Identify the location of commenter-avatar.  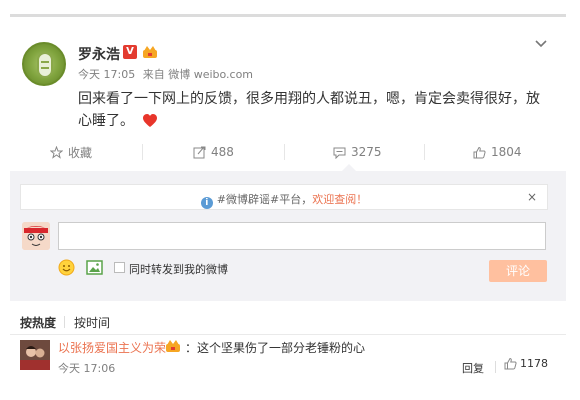
(35, 355).